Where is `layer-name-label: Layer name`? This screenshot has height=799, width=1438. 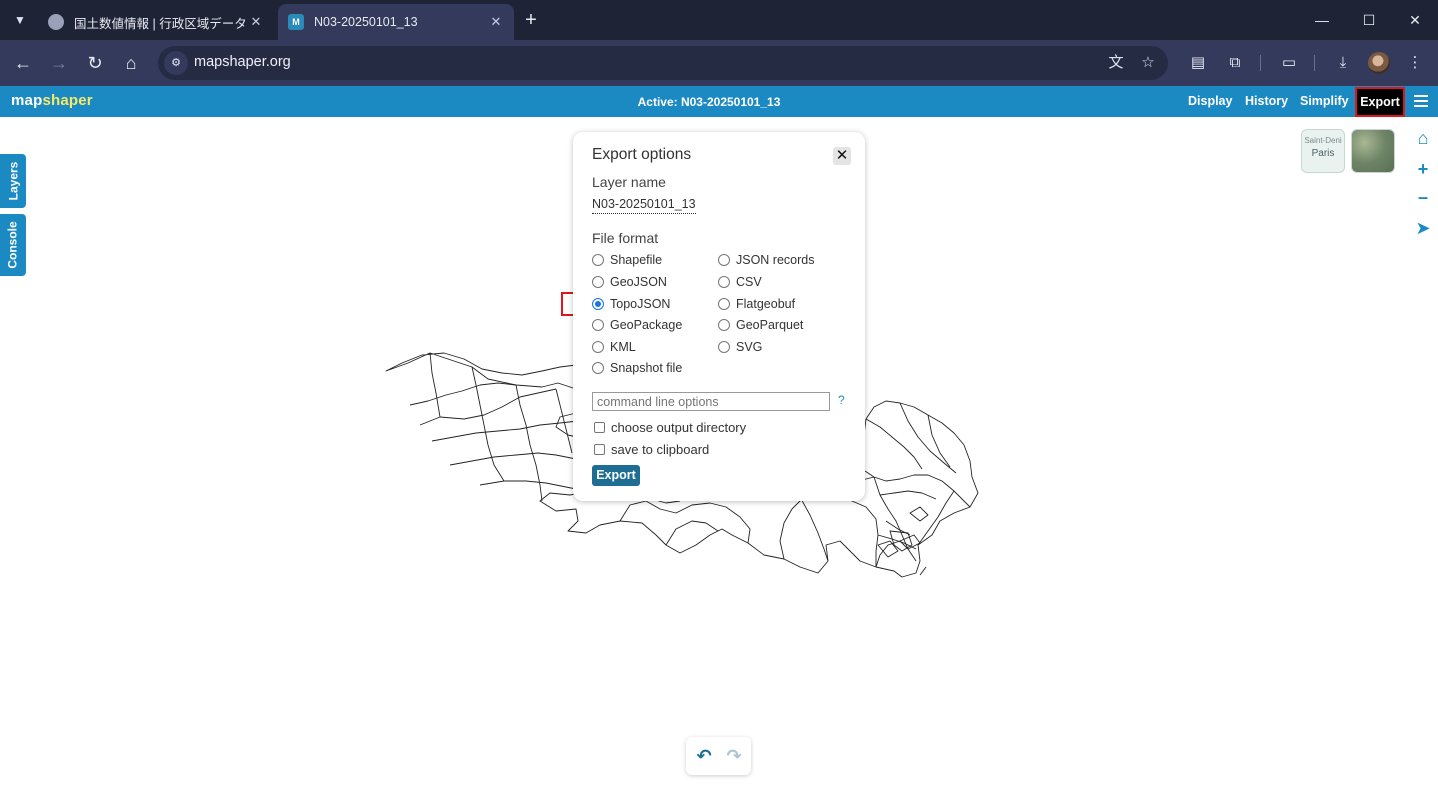 layer-name-label: Layer name is located at coordinates (629, 182).